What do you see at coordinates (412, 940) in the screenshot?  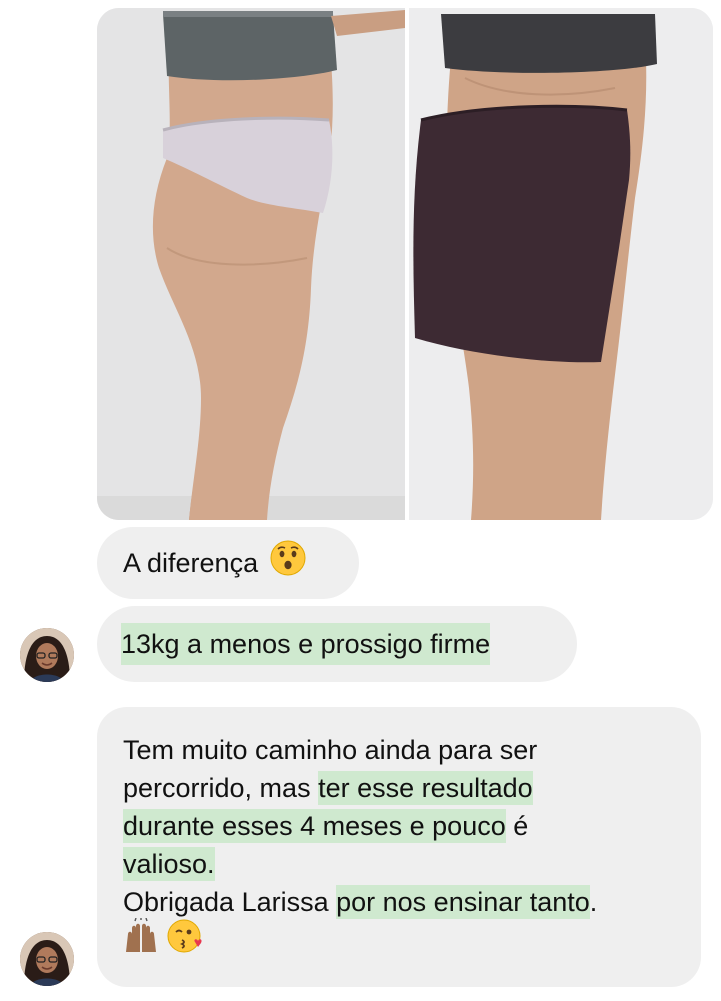 I see `message-line` at bounding box center [412, 940].